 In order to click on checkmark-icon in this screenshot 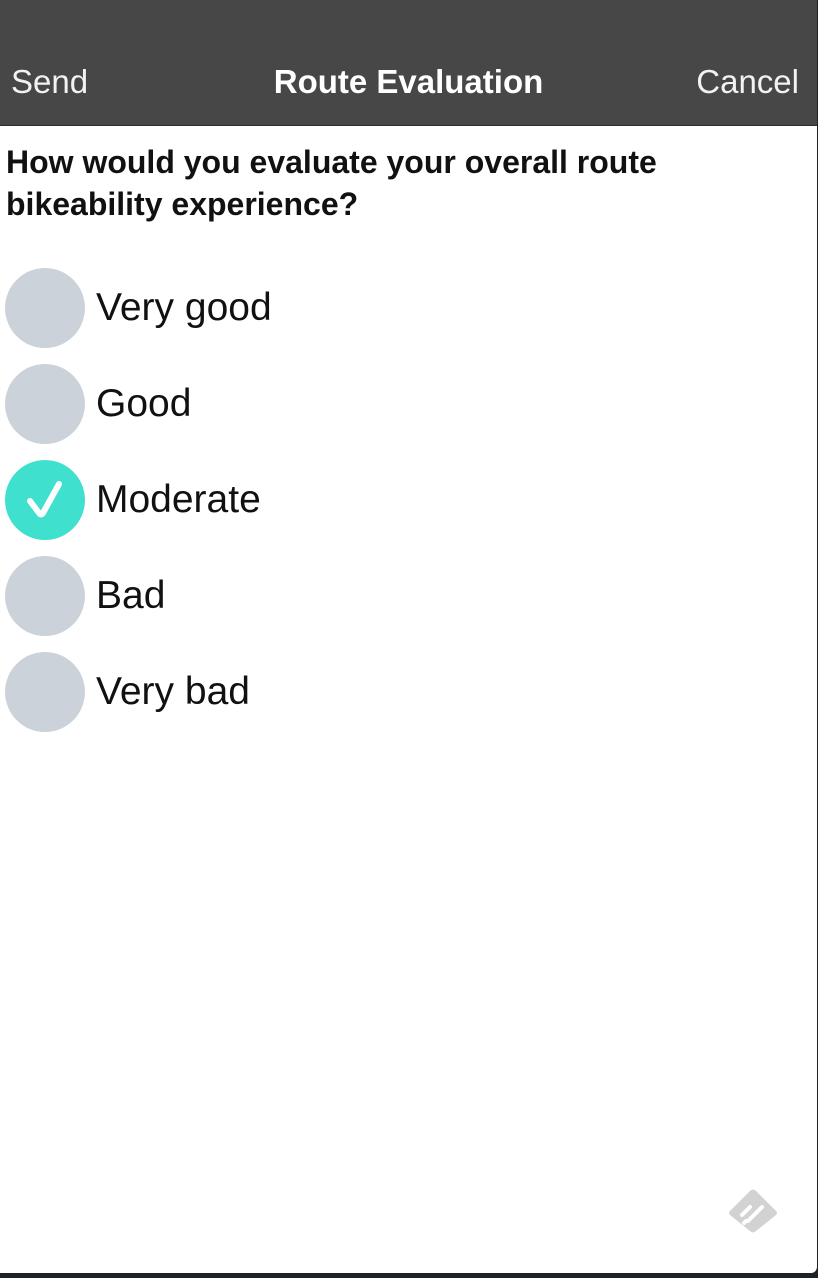, I will do `click(44, 499)`.